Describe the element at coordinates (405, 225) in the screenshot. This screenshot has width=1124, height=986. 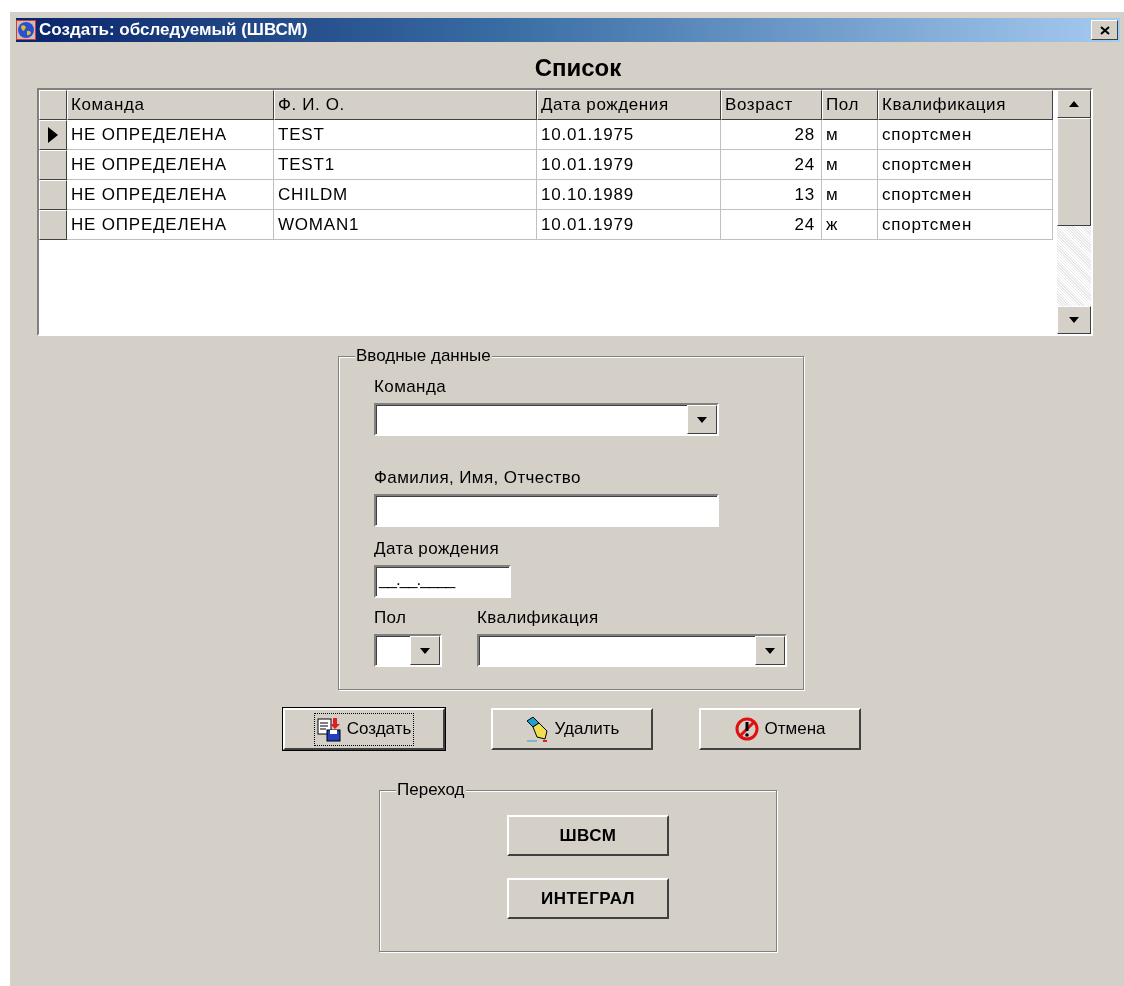
I see `table-cell: WOMAN1` at that location.